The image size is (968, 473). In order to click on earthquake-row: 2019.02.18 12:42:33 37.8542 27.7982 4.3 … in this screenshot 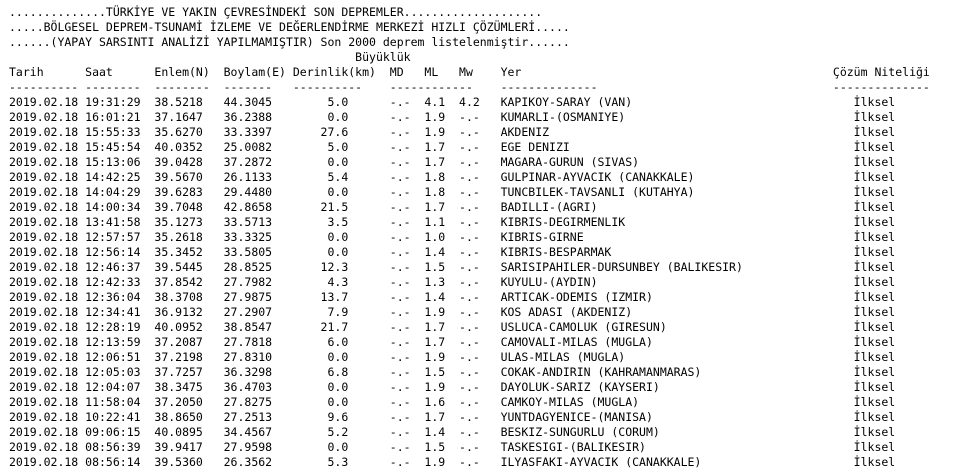, I will do `click(452, 282)`.